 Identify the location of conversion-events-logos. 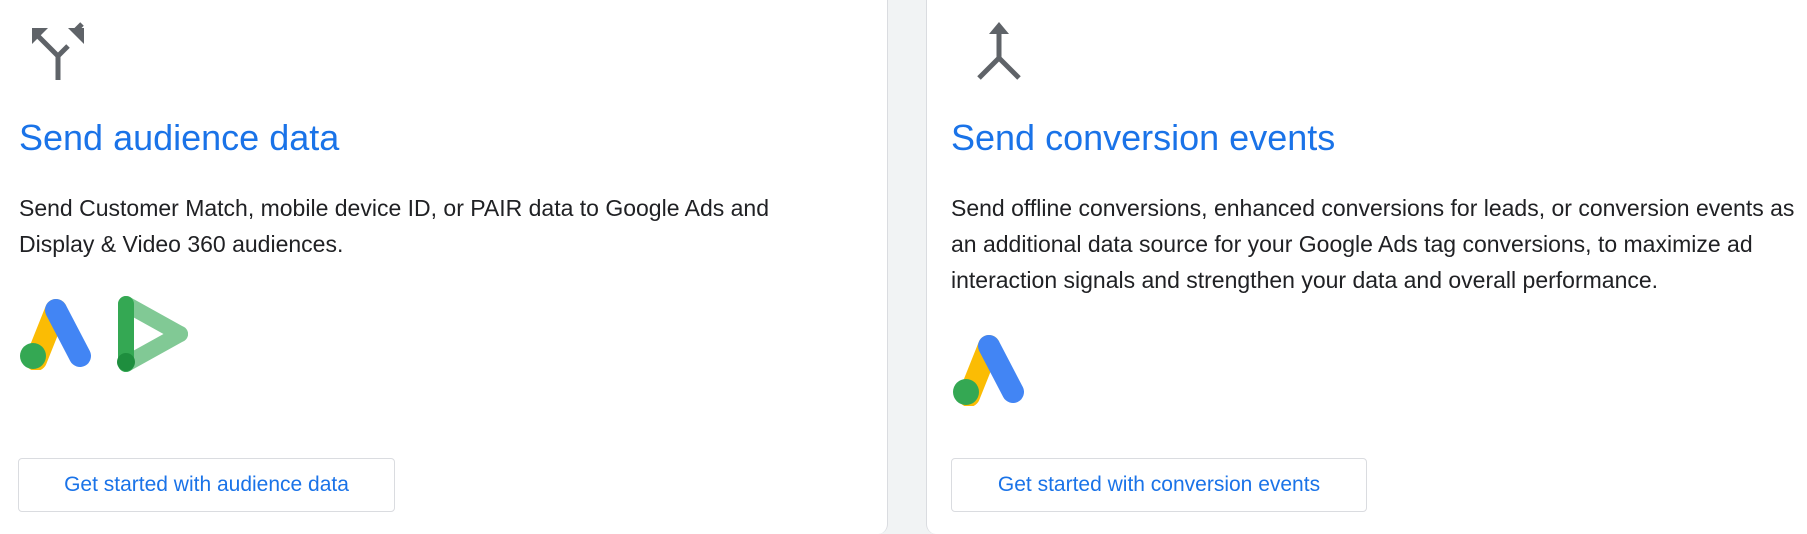
(991, 372).